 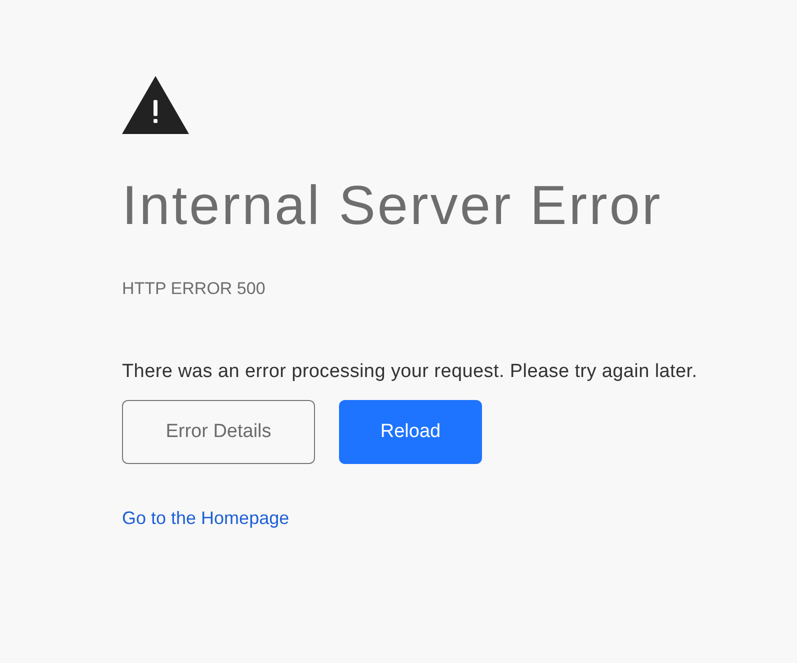 What do you see at coordinates (155, 105) in the screenshot?
I see `warning-icon` at bounding box center [155, 105].